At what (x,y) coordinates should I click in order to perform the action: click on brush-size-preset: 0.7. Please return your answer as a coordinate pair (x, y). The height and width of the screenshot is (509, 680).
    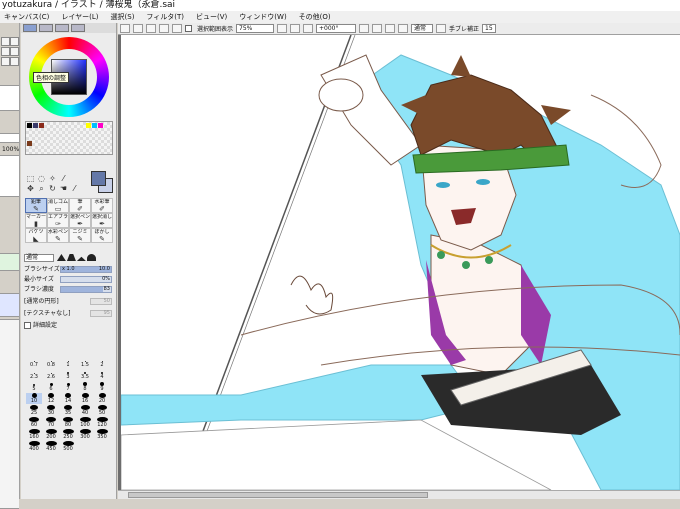
    Looking at the image, I should click on (34, 362).